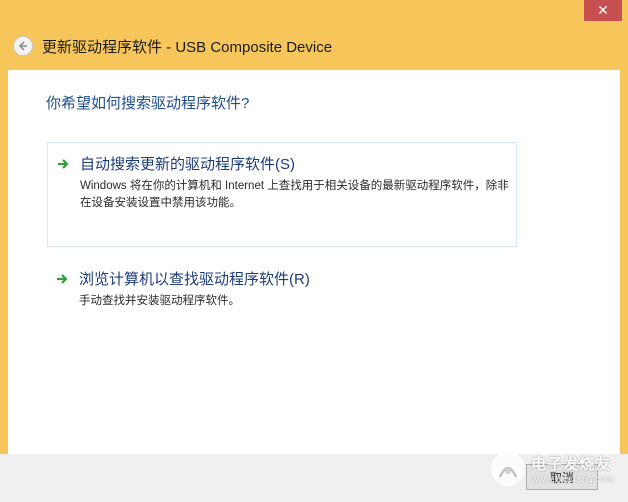  What do you see at coordinates (314, 477) in the screenshot?
I see `dialog-footer: 取消 电子发烧友 www.elecfans.com` at bounding box center [314, 477].